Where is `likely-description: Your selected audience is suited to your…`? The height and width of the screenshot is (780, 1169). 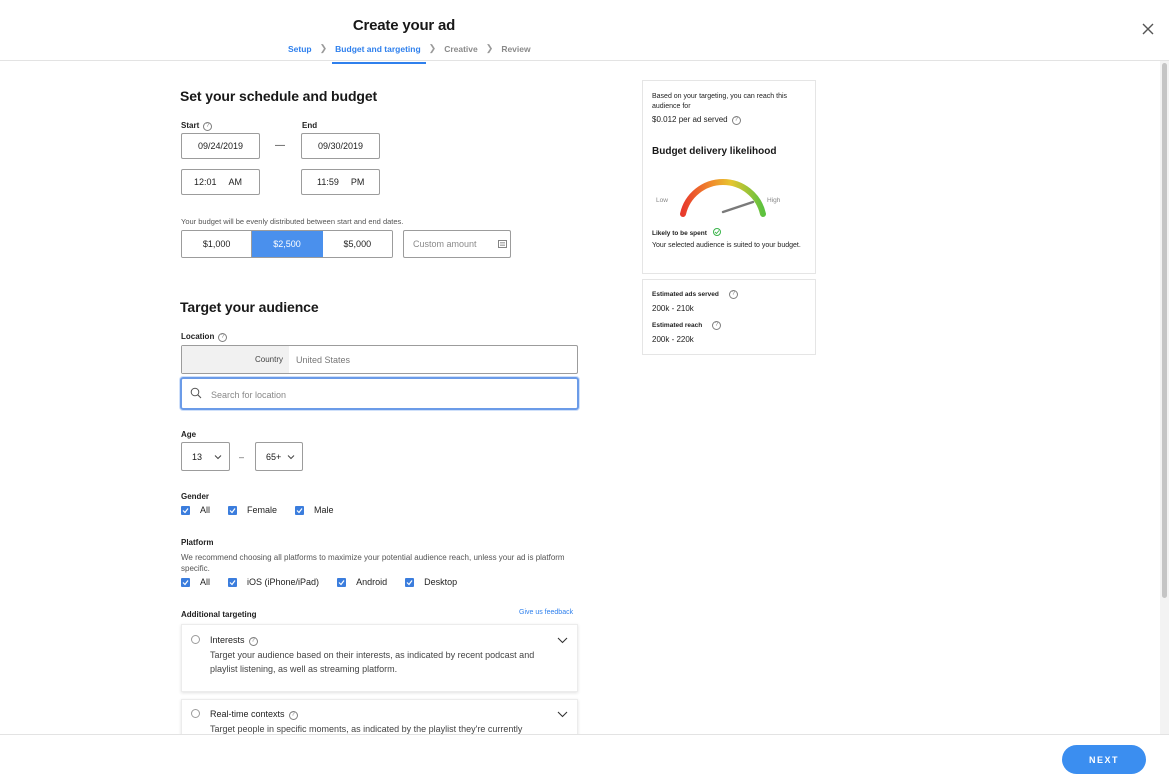
likely-description: Your selected audience is suited to your… is located at coordinates (726, 245).